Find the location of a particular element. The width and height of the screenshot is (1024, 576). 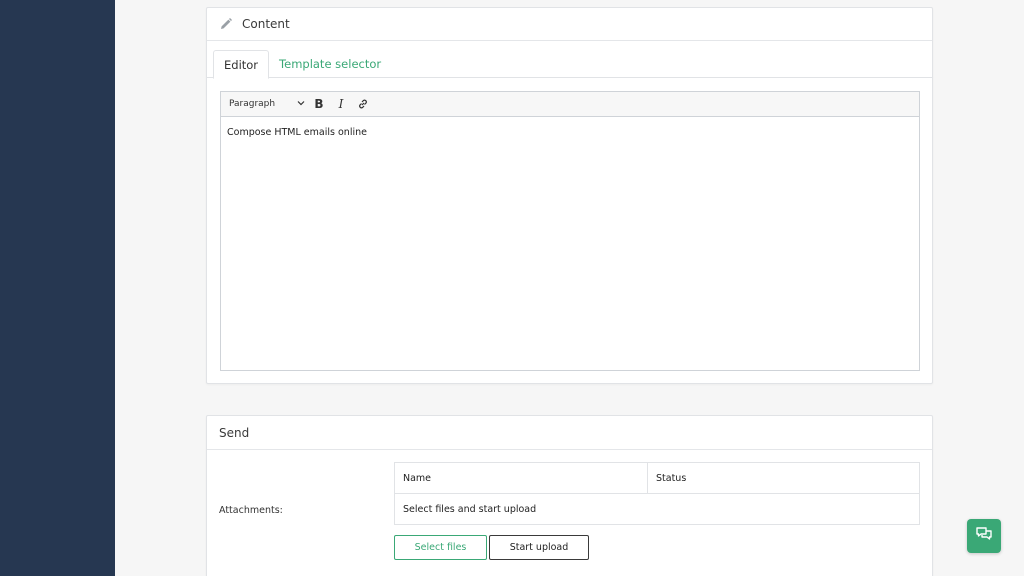

chevron-down-icon is located at coordinates (301, 104).